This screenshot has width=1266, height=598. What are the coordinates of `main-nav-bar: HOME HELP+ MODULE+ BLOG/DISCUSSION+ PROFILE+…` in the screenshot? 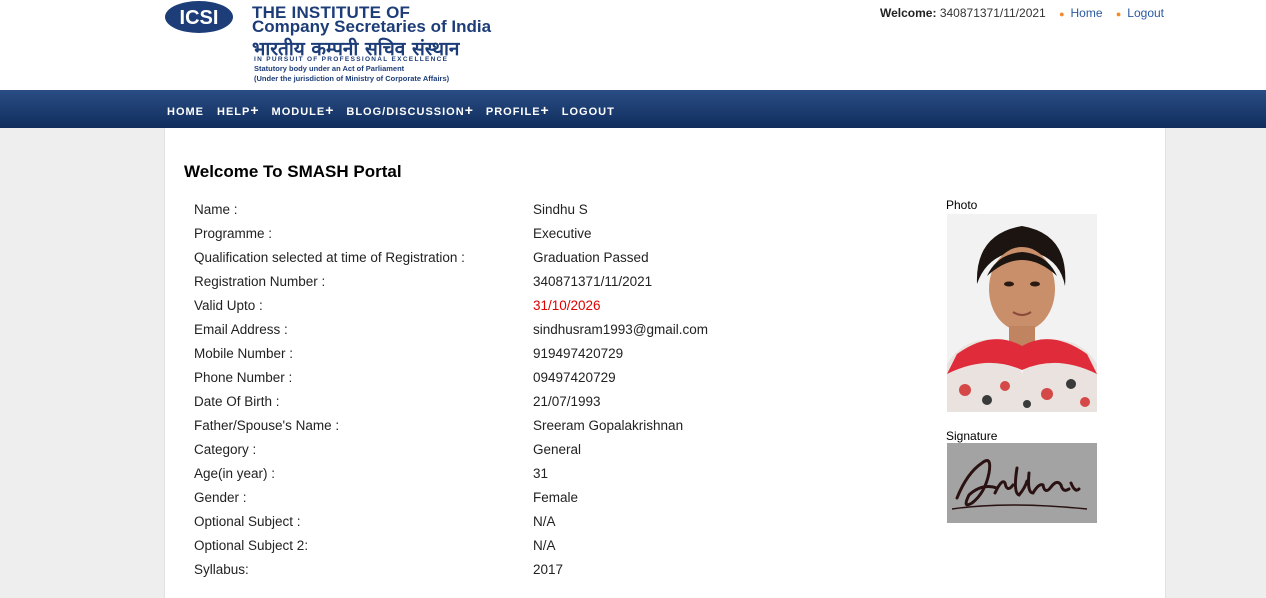 It's located at (633, 109).